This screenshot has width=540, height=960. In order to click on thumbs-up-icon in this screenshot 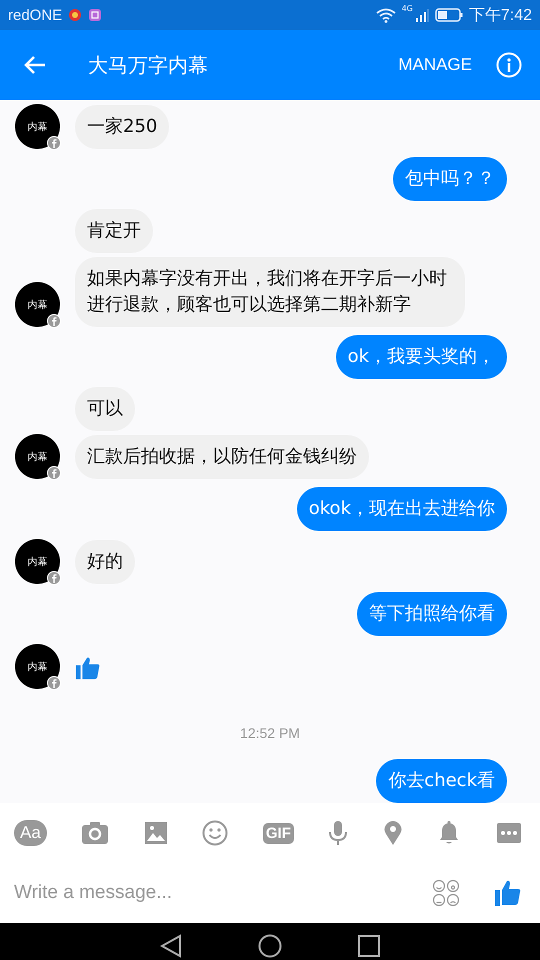, I will do `click(508, 893)`.